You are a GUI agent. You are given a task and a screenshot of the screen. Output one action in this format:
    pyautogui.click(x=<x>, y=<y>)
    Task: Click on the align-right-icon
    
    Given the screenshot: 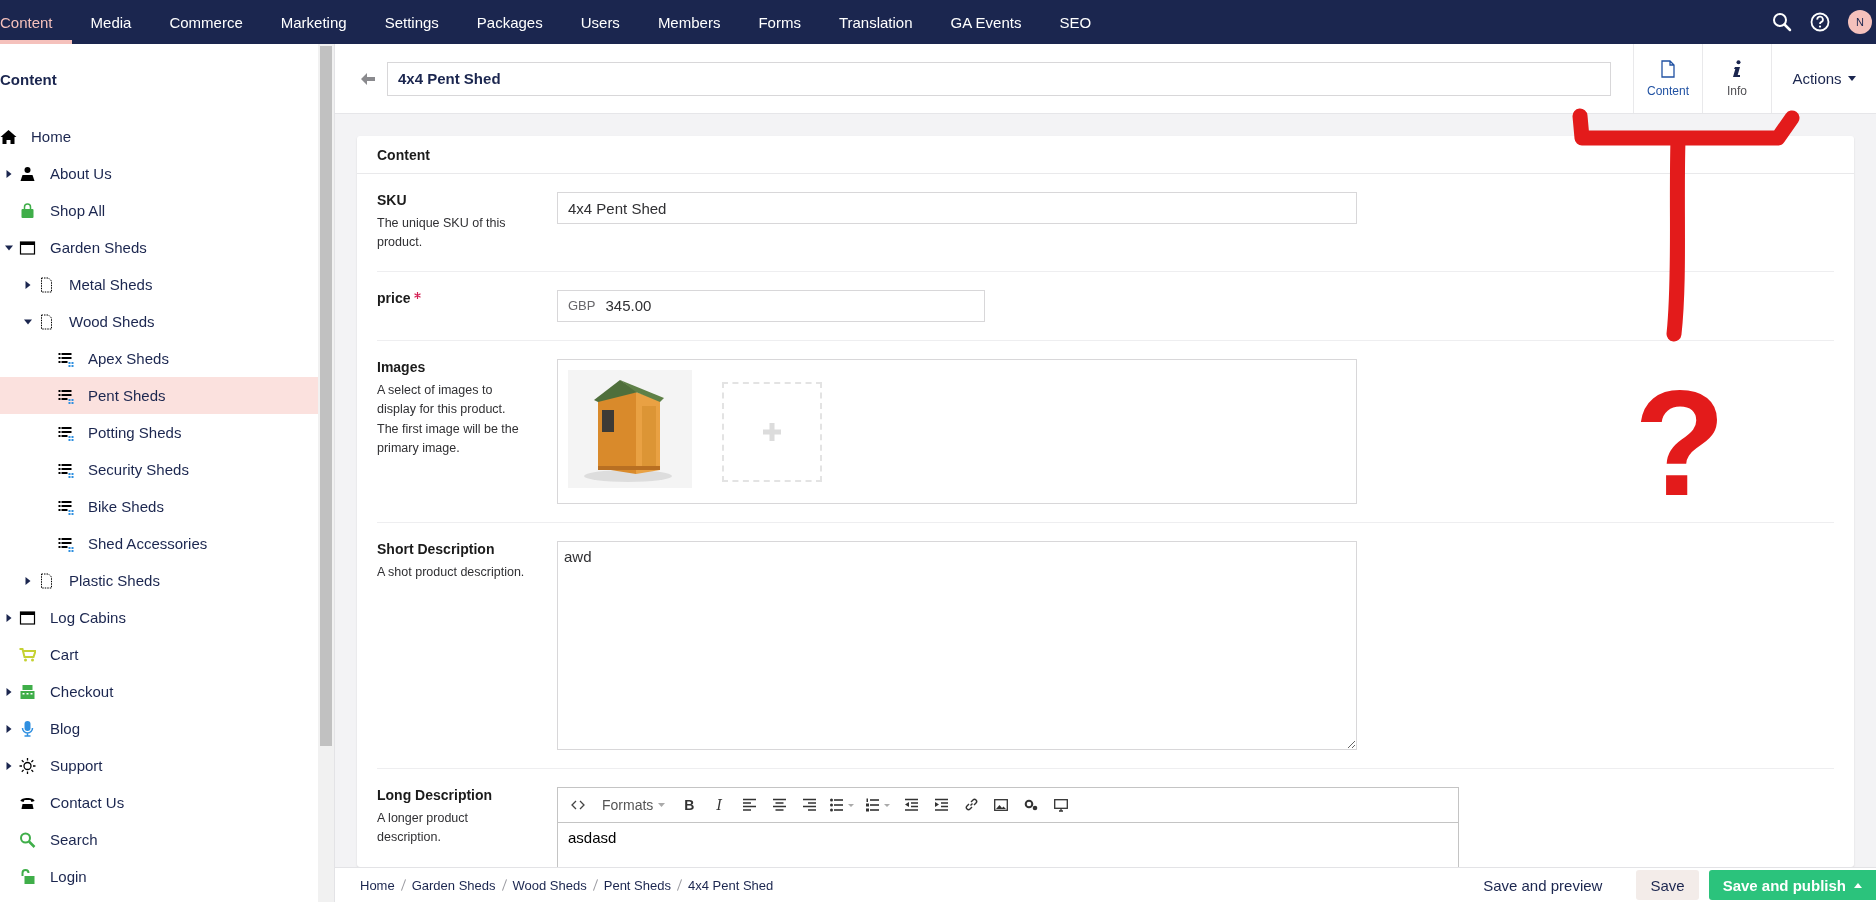 What is the action you would take?
    pyautogui.click(x=809, y=804)
    